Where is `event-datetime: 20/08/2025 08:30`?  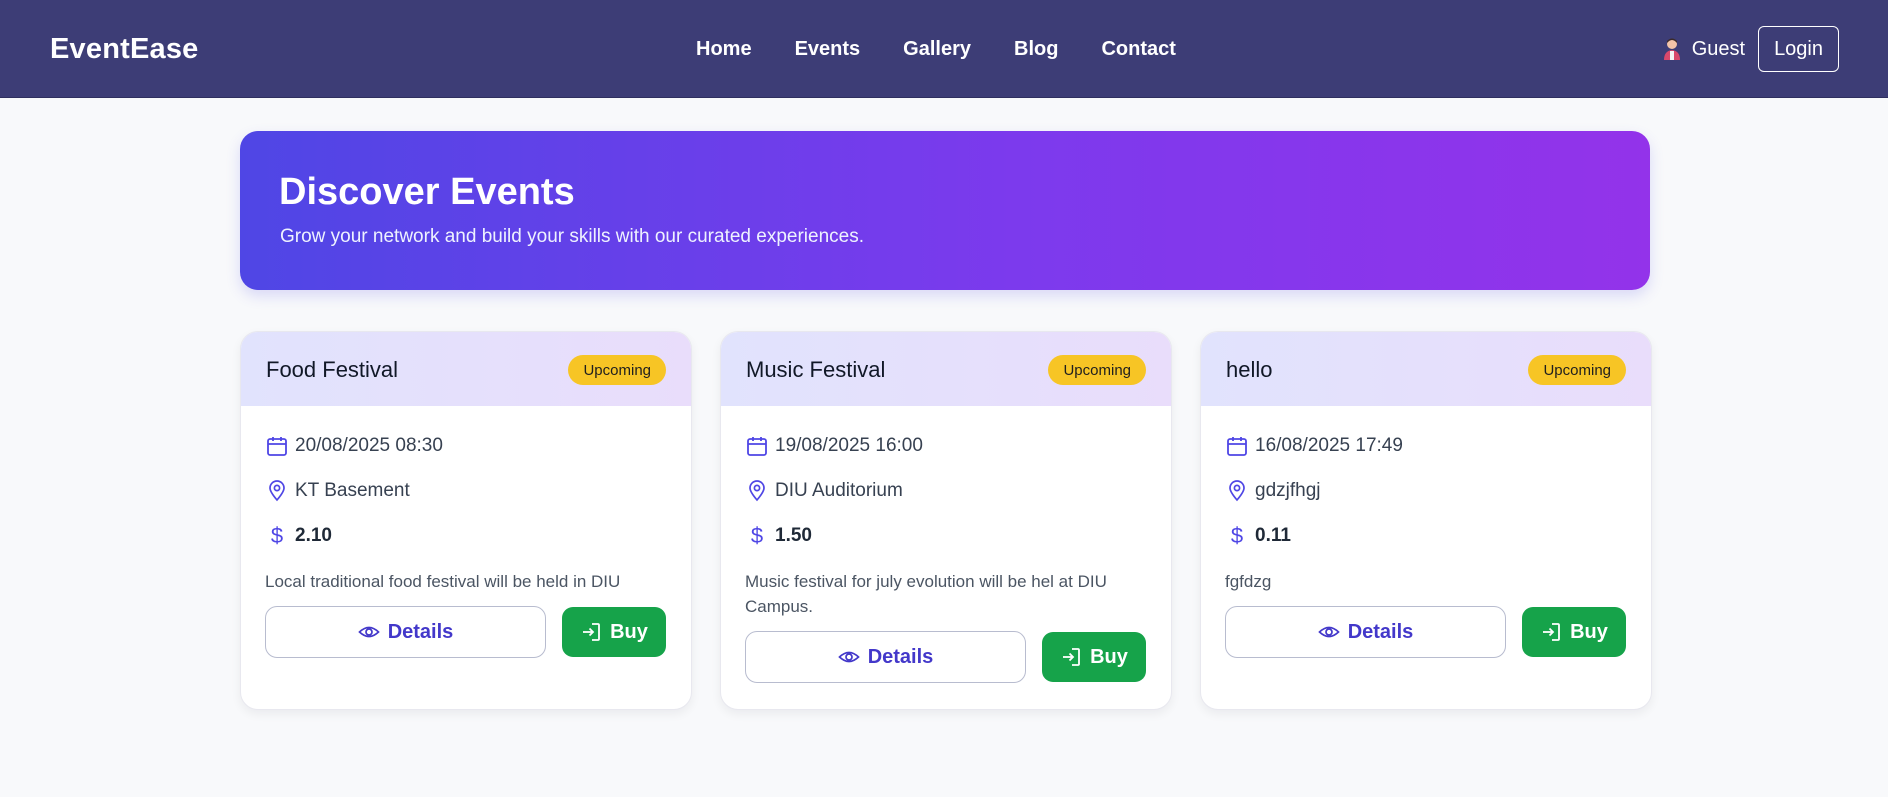 event-datetime: 20/08/2025 08:30 is located at coordinates (369, 445).